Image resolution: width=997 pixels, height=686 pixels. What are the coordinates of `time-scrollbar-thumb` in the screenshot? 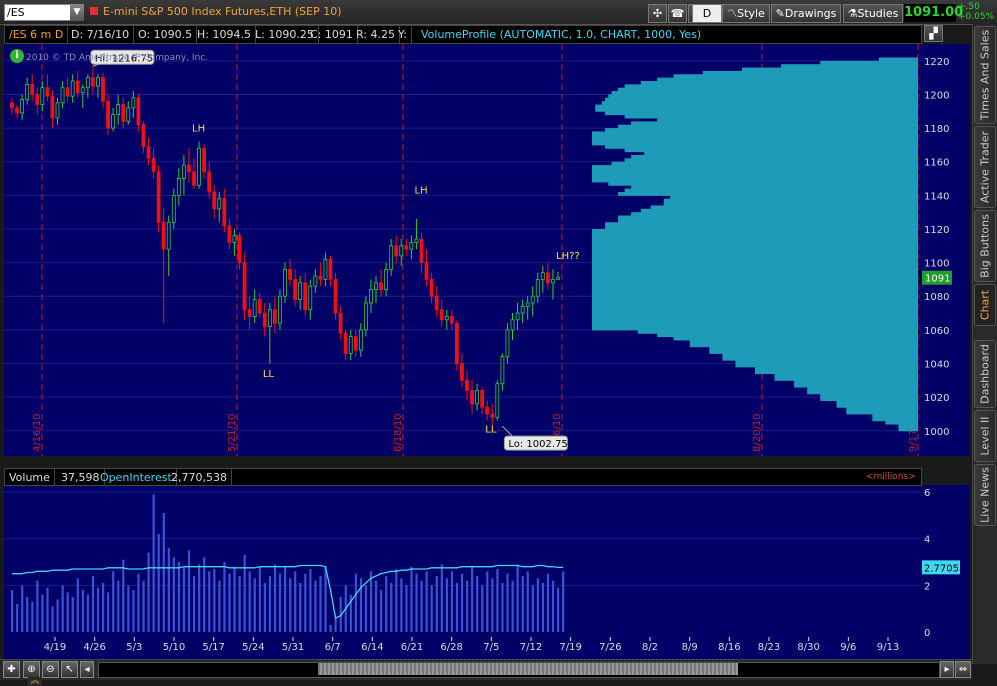 It's located at (528, 669).